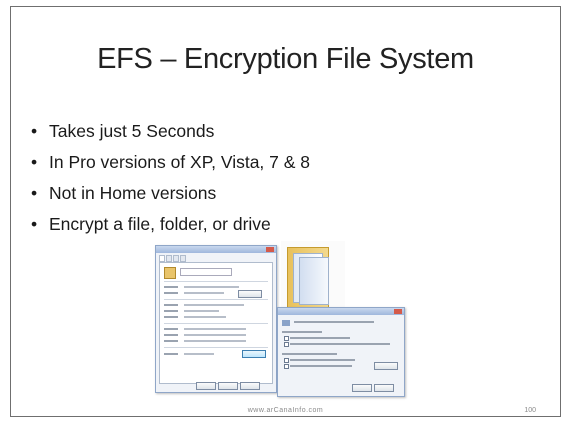 The height and width of the screenshot is (425, 573). What do you see at coordinates (386, 366) in the screenshot?
I see `details-button` at bounding box center [386, 366].